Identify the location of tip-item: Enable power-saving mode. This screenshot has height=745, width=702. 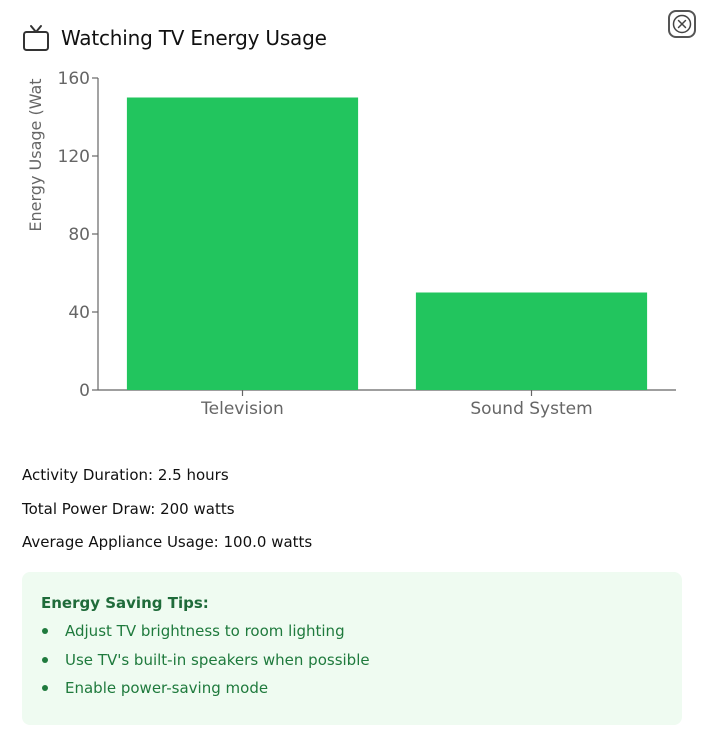
(352, 692).